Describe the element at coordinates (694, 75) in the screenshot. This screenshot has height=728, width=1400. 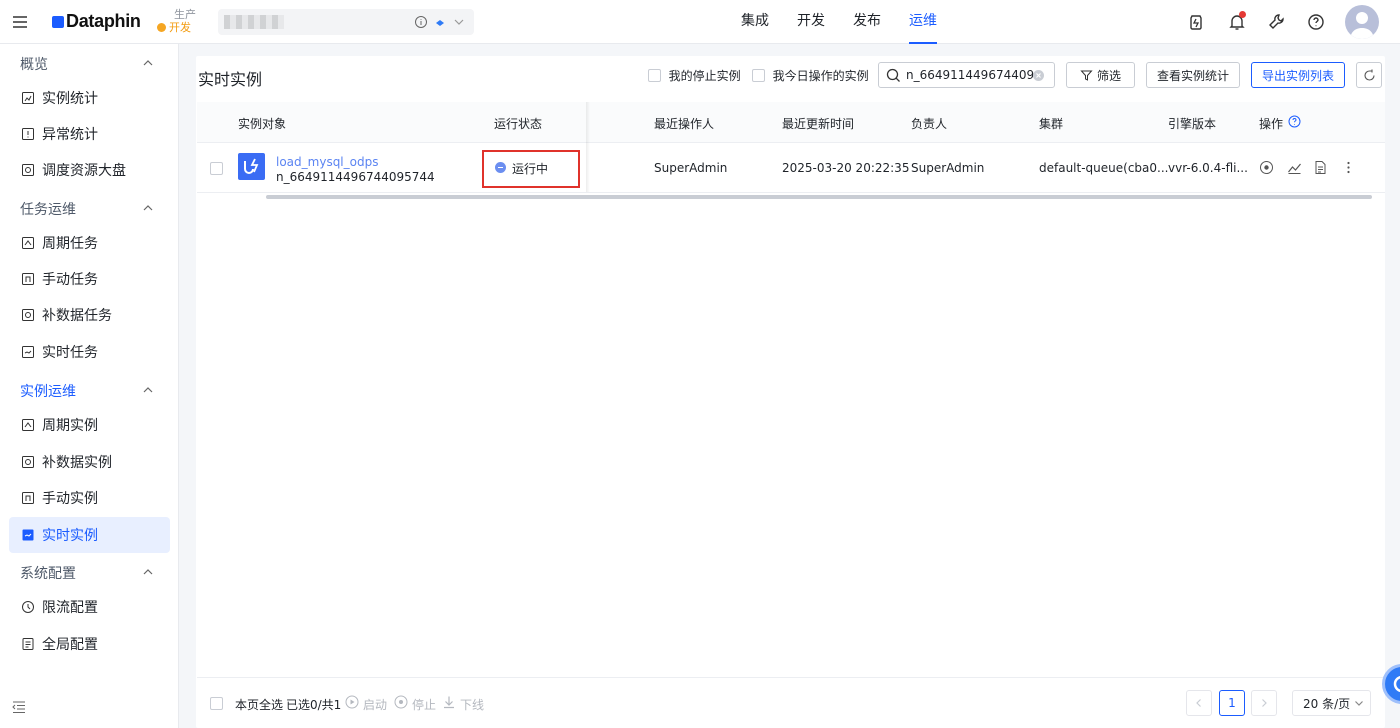
I see `filter-my-stopped: 我的停止实例` at that location.